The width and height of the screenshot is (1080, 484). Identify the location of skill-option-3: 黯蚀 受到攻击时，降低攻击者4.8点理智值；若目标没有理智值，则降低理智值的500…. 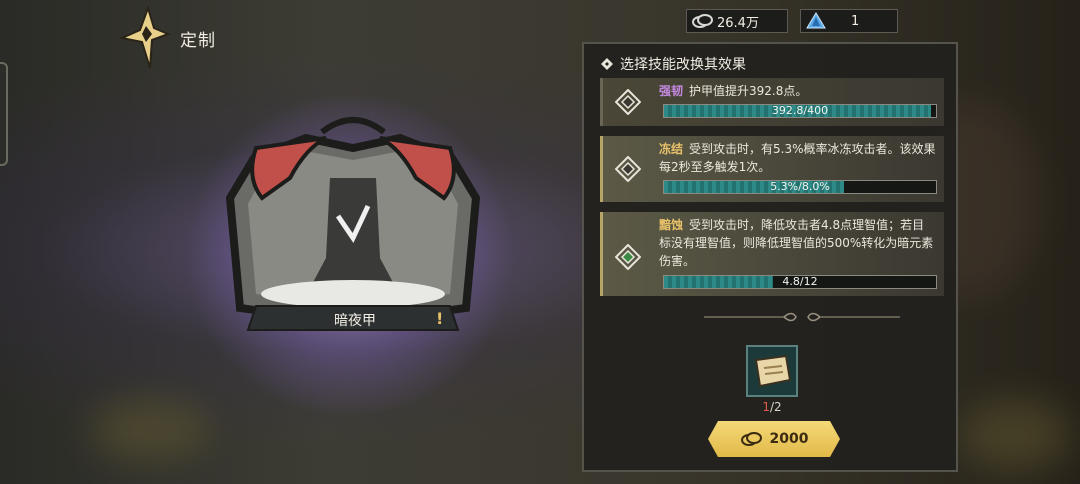
(772, 254).